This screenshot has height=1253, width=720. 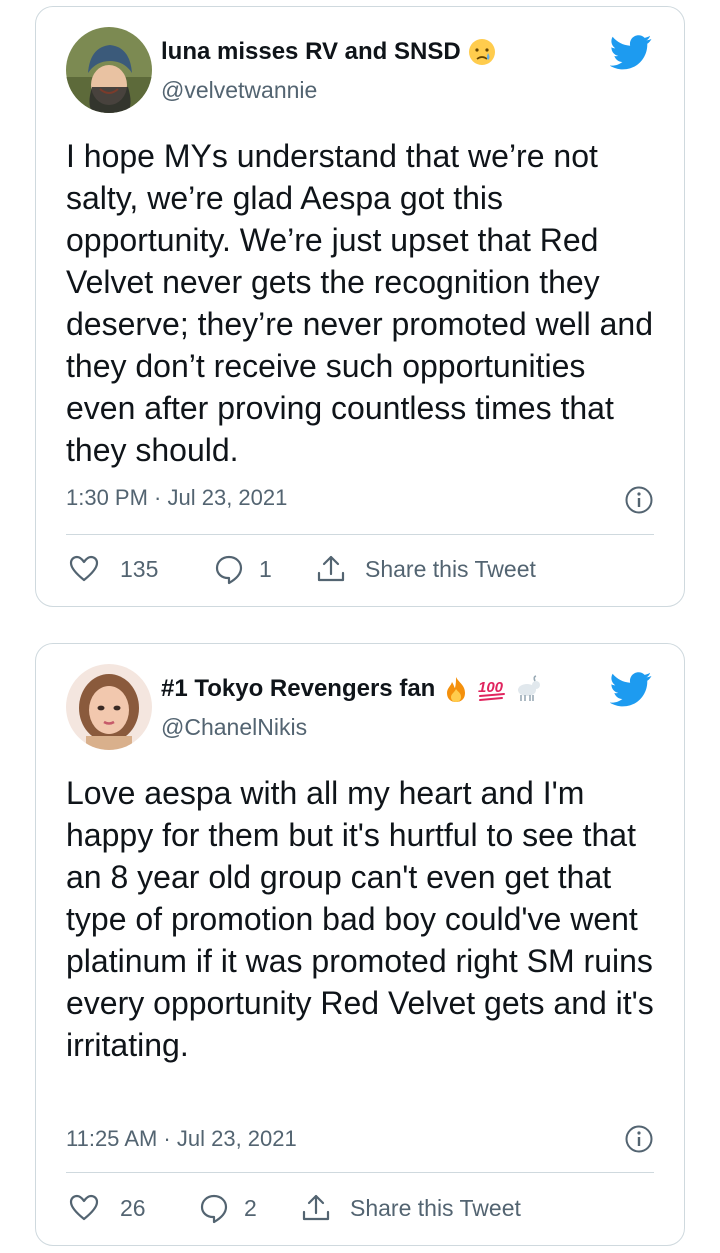 I want to click on like-count: 26, so click(x=133, y=1207).